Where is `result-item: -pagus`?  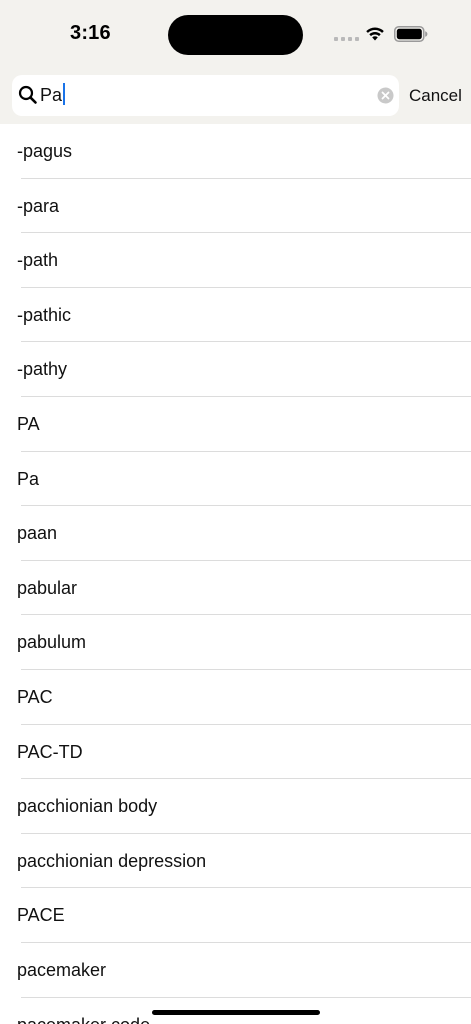 result-item: -pagus is located at coordinates (235, 151).